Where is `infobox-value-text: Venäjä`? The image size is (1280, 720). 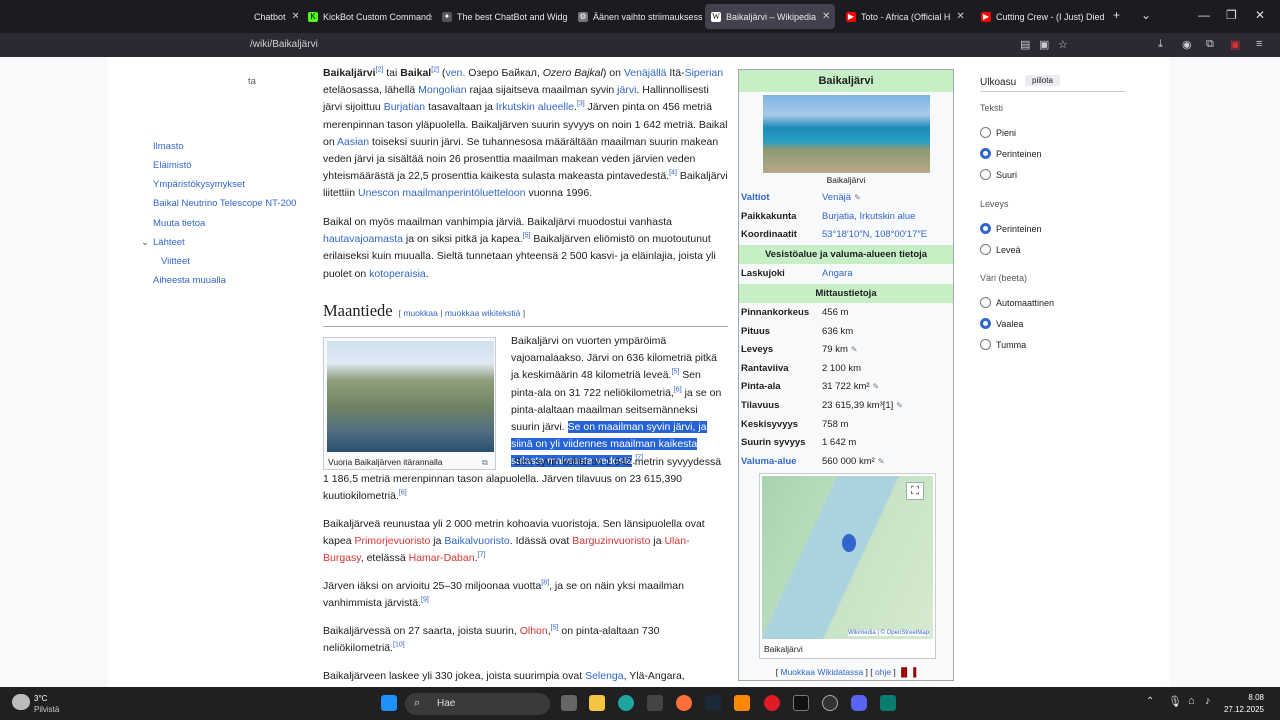 infobox-value-text: Venäjä is located at coordinates (836, 197).